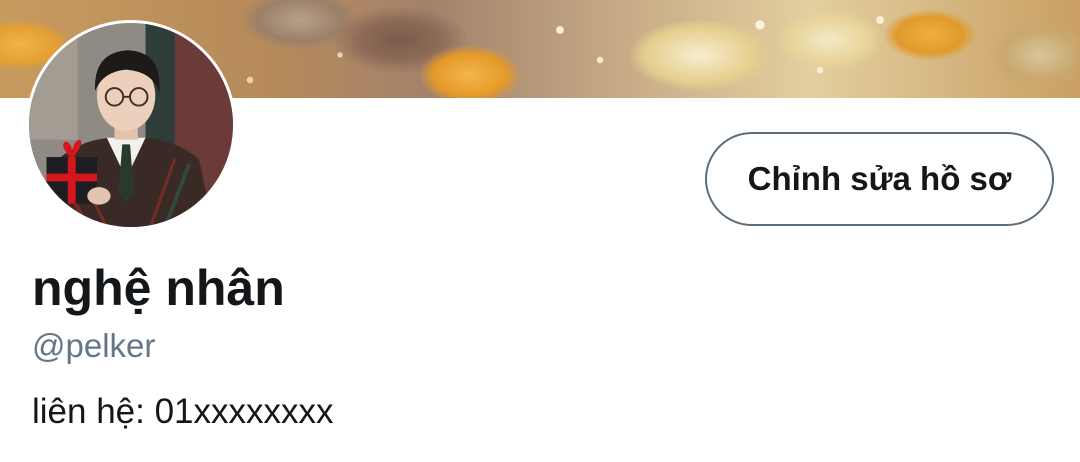  What do you see at coordinates (183, 411) in the screenshot?
I see `profile-bio: liên hệ: 01xxxxxxxx` at bounding box center [183, 411].